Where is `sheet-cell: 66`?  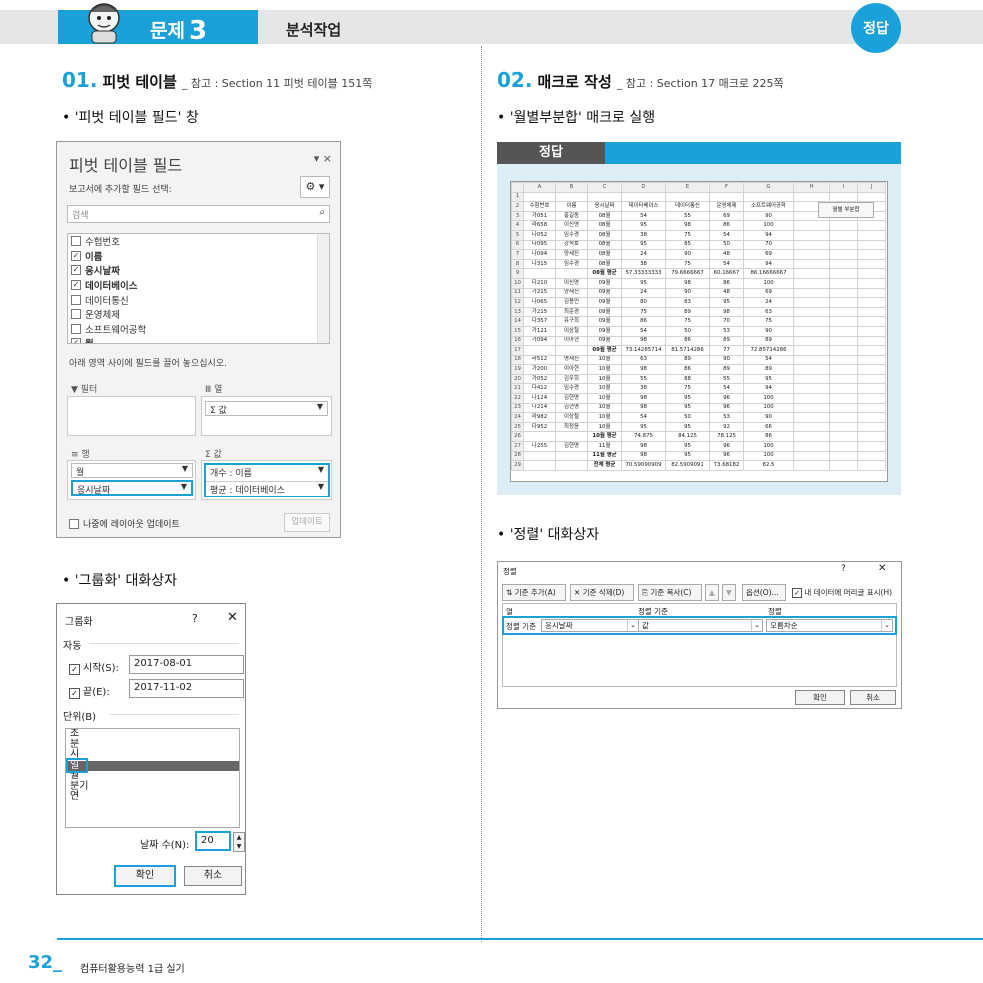 sheet-cell: 66 is located at coordinates (768, 427).